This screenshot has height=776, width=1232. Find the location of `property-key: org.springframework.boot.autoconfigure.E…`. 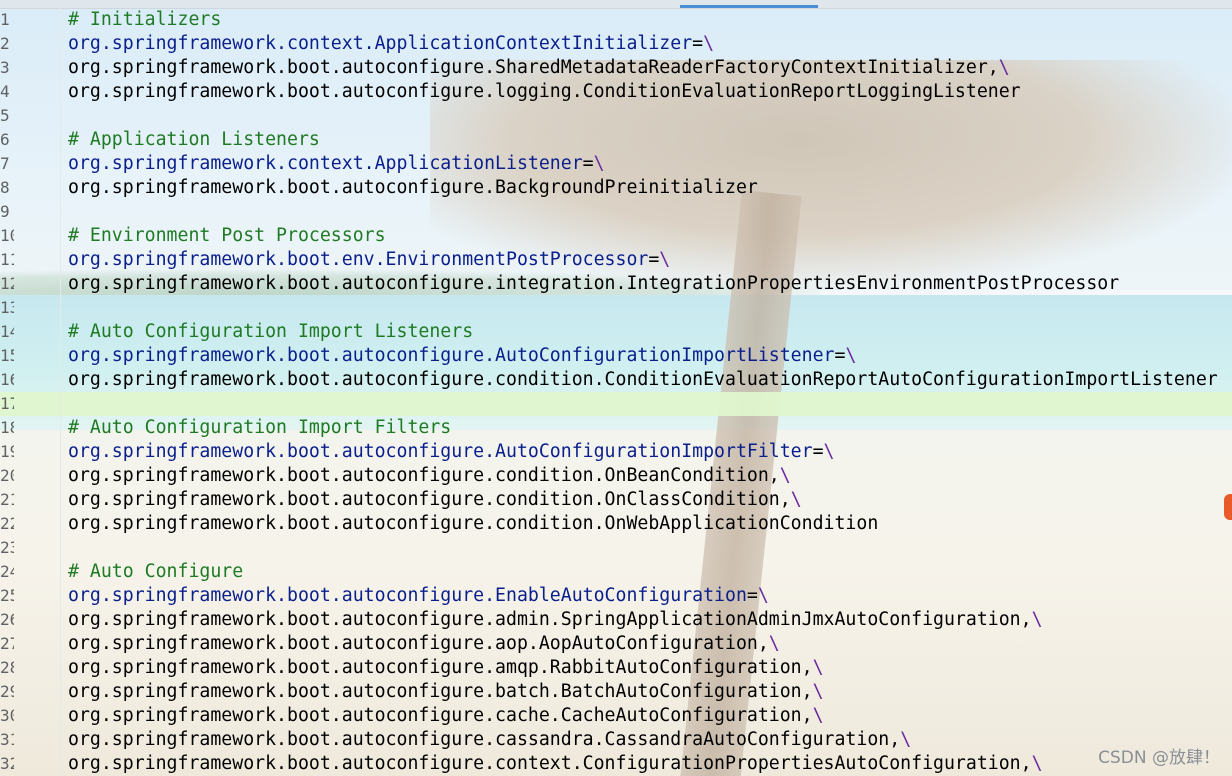

property-key: org.springframework.boot.autoconfigure.E… is located at coordinates (407, 595).